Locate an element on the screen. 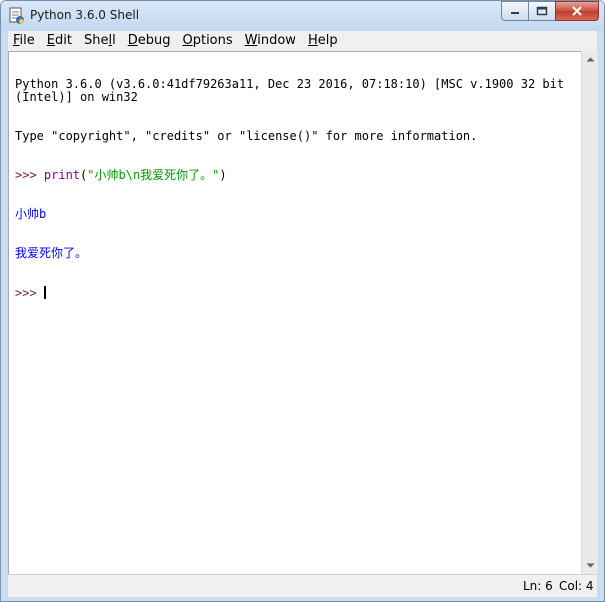 This screenshot has width=605, height=602. command-line: >>> print("小帅b\n我爱死你了。") is located at coordinates (297, 175).